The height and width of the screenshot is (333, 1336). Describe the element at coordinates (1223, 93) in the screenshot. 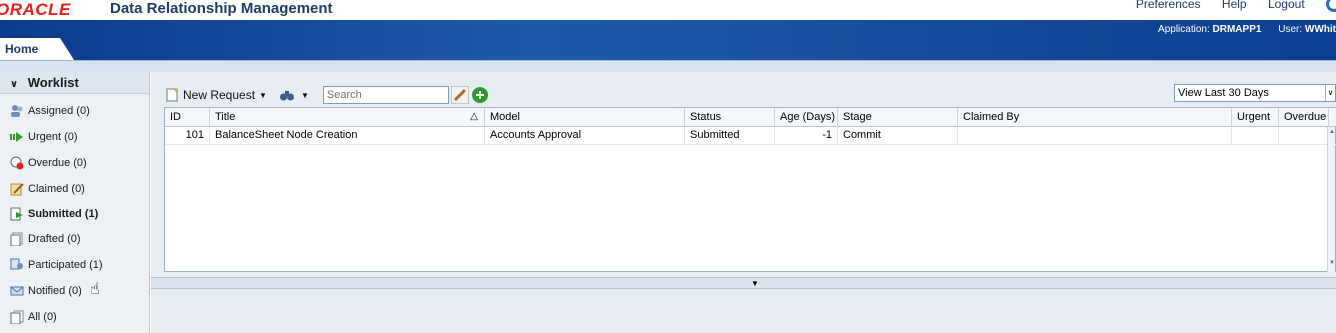

I see `view-filter-value: View Last 30 Days` at that location.